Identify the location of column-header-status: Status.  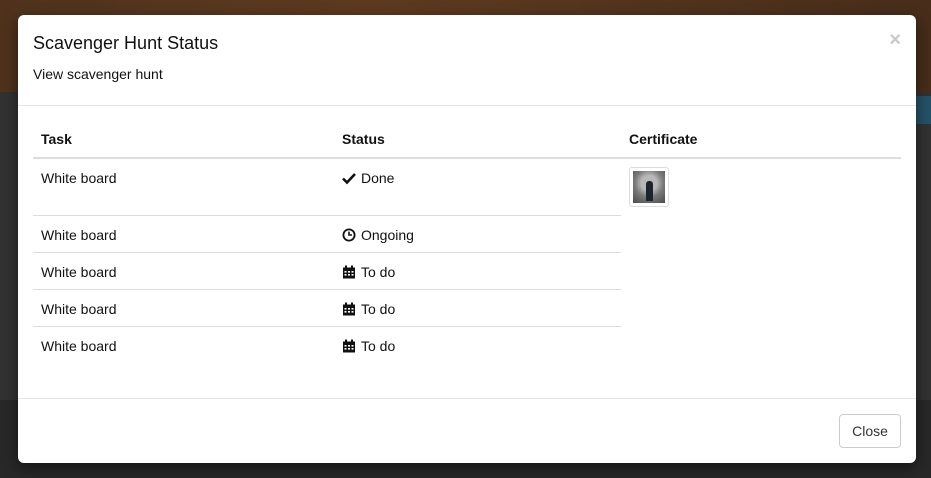
(477, 139).